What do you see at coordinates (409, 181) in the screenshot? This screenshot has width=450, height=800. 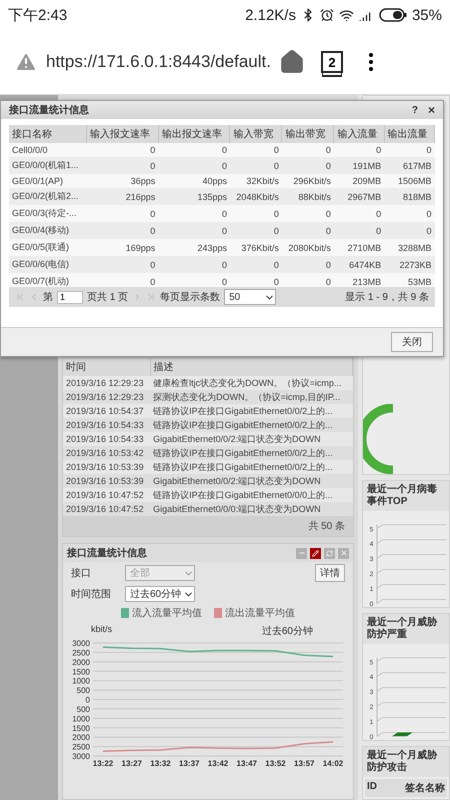 I see `table-cell: 1506MB` at bounding box center [409, 181].